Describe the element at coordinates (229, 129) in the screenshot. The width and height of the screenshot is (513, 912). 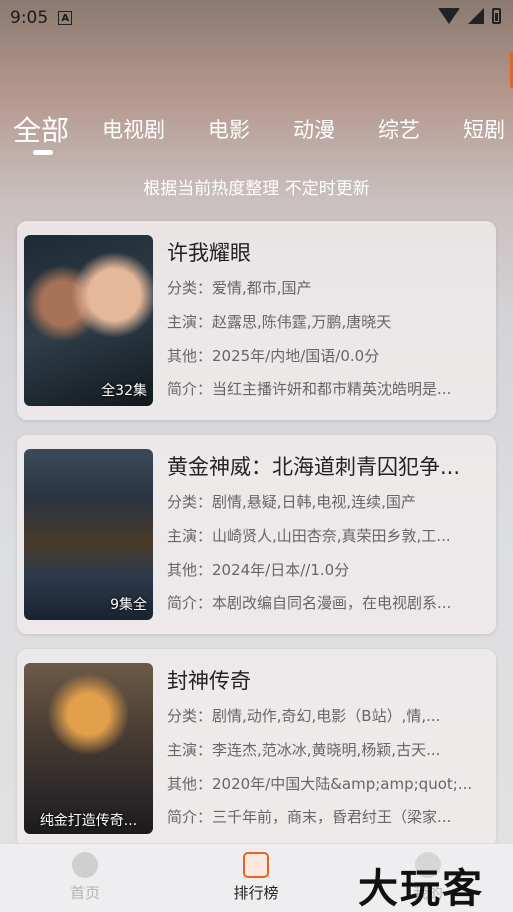
I see `tab-movie: 电影` at that location.